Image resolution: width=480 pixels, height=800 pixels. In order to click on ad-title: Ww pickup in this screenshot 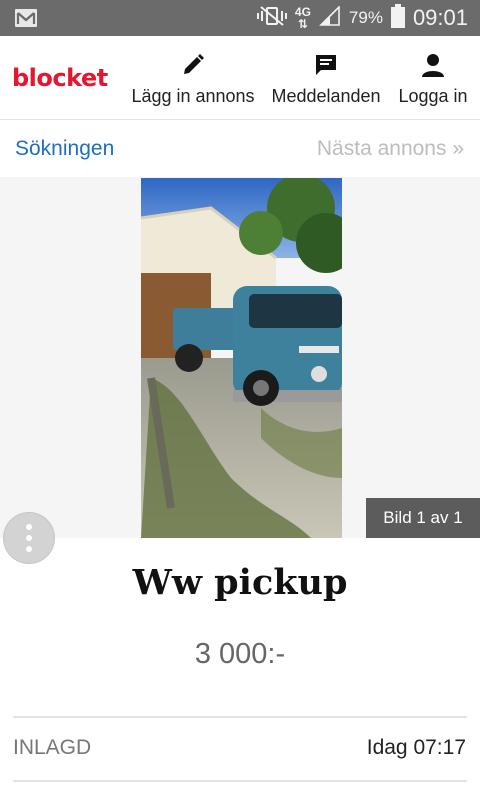, I will do `click(240, 582)`.